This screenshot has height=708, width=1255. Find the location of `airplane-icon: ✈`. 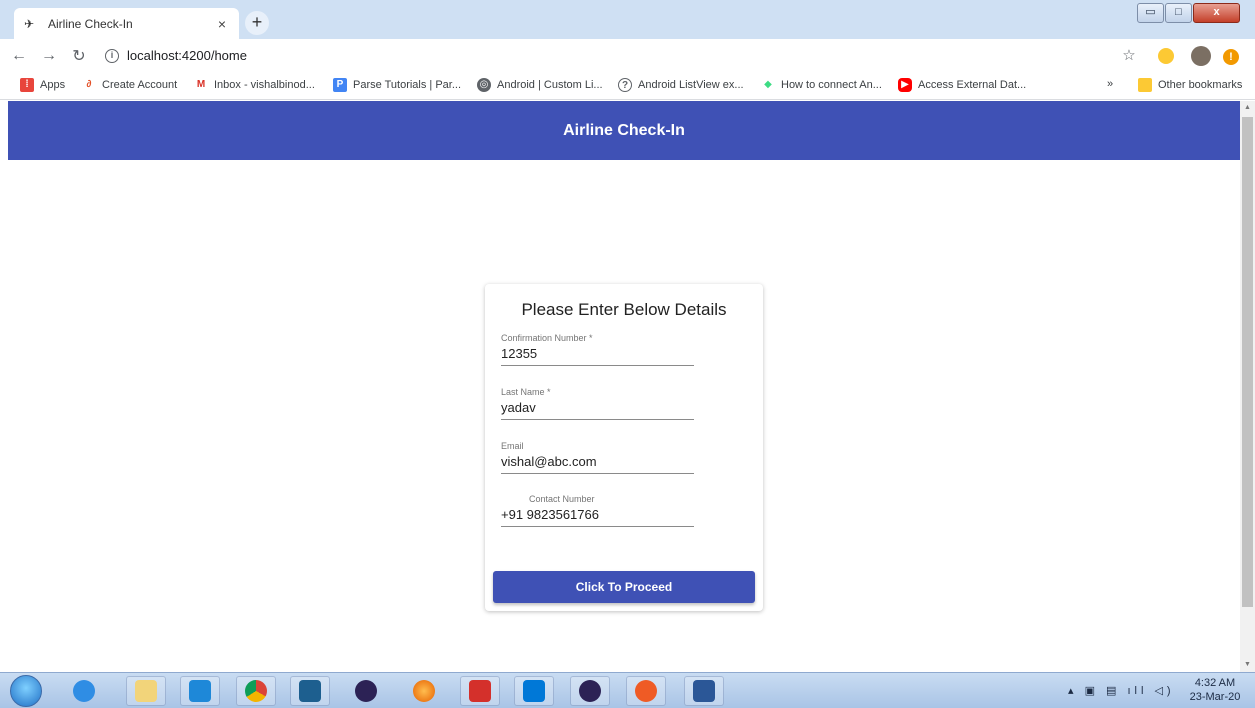

airplane-icon: ✈ is located at coordinates (29, 23).